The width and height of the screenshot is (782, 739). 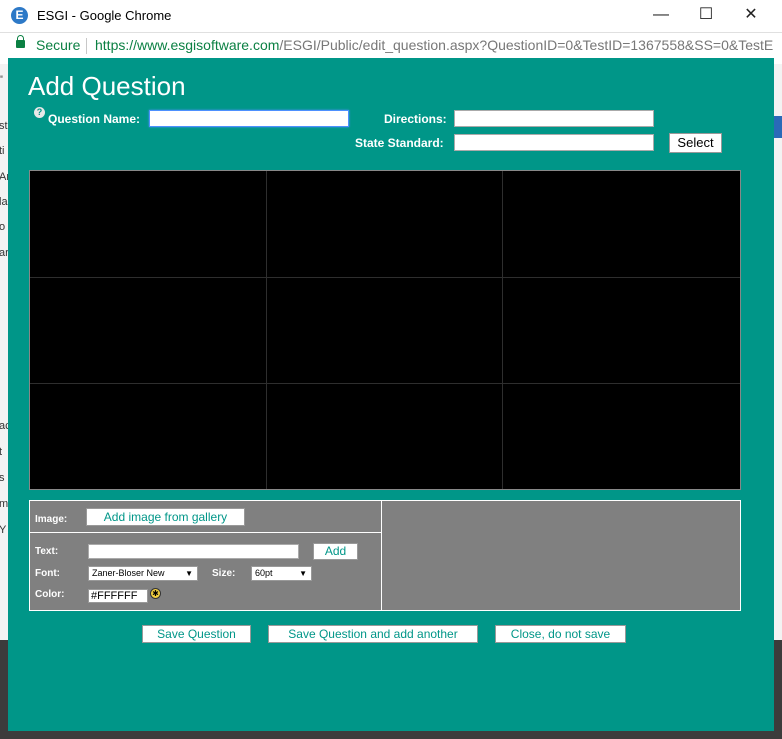 I want to click on text-input, so click(x=193, y=551).